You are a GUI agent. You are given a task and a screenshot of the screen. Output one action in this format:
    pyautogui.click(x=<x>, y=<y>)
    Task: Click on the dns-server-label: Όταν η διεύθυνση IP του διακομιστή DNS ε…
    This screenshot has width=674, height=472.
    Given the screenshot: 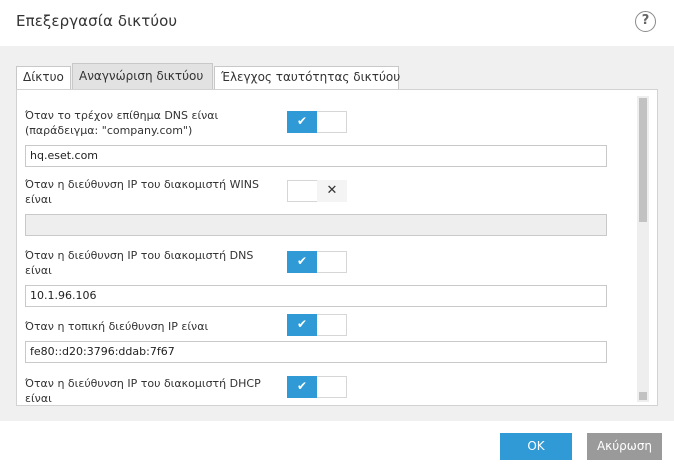 What is the action you would take?
    pyautogui.click(x=139, y=263)
    